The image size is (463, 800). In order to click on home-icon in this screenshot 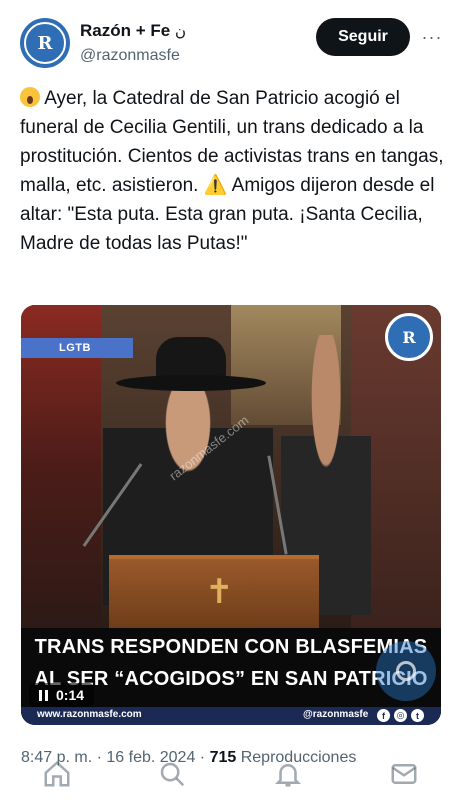, I will do `click(57, 774)`.